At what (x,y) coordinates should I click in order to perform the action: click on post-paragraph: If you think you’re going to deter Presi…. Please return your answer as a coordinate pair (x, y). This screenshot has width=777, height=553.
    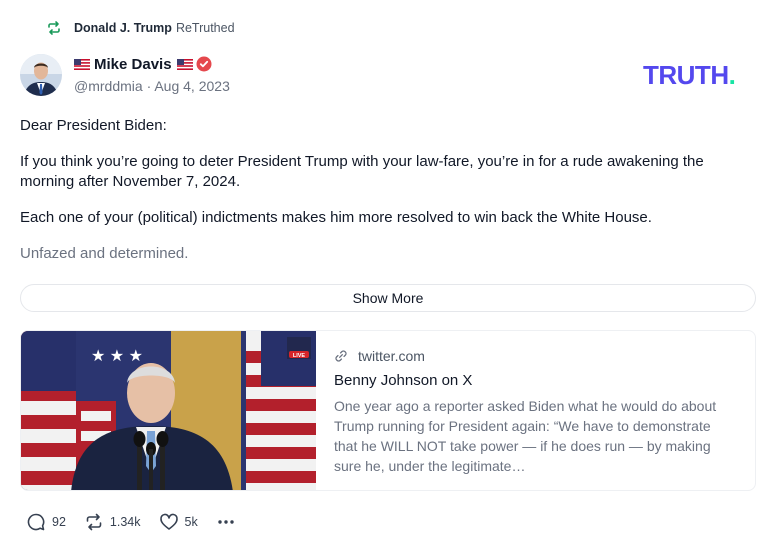
    Looking at the image, I should click on (362, 171).